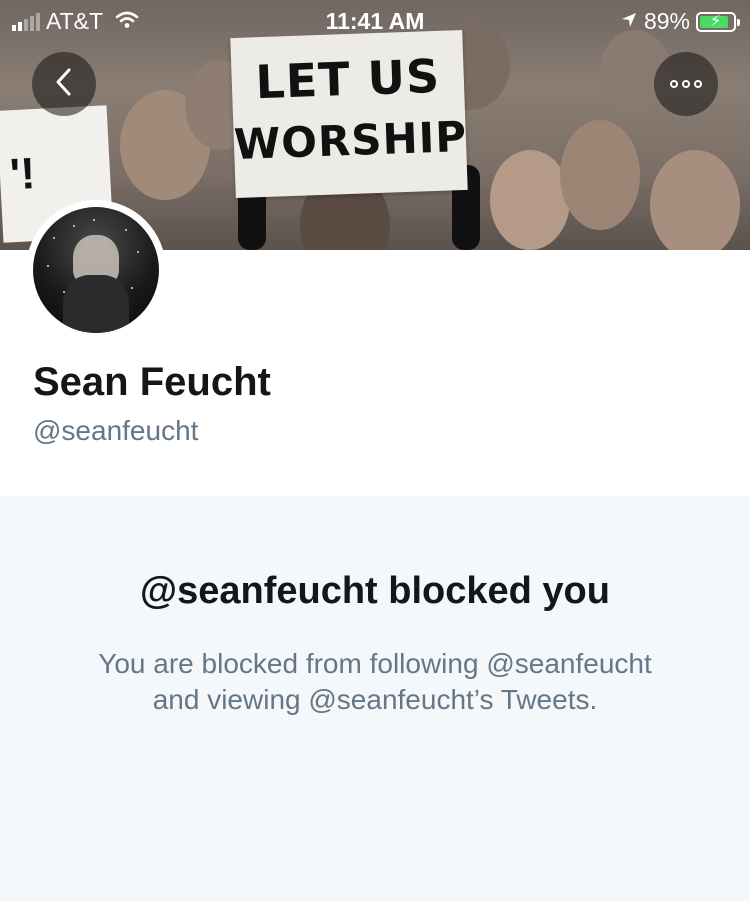 The height and width of the screenshot is (901, 750). What do you see at coordinates (718, 21) in the screenshot?
I see `battery-icon: ⚡` at bounding box center [718, 21].